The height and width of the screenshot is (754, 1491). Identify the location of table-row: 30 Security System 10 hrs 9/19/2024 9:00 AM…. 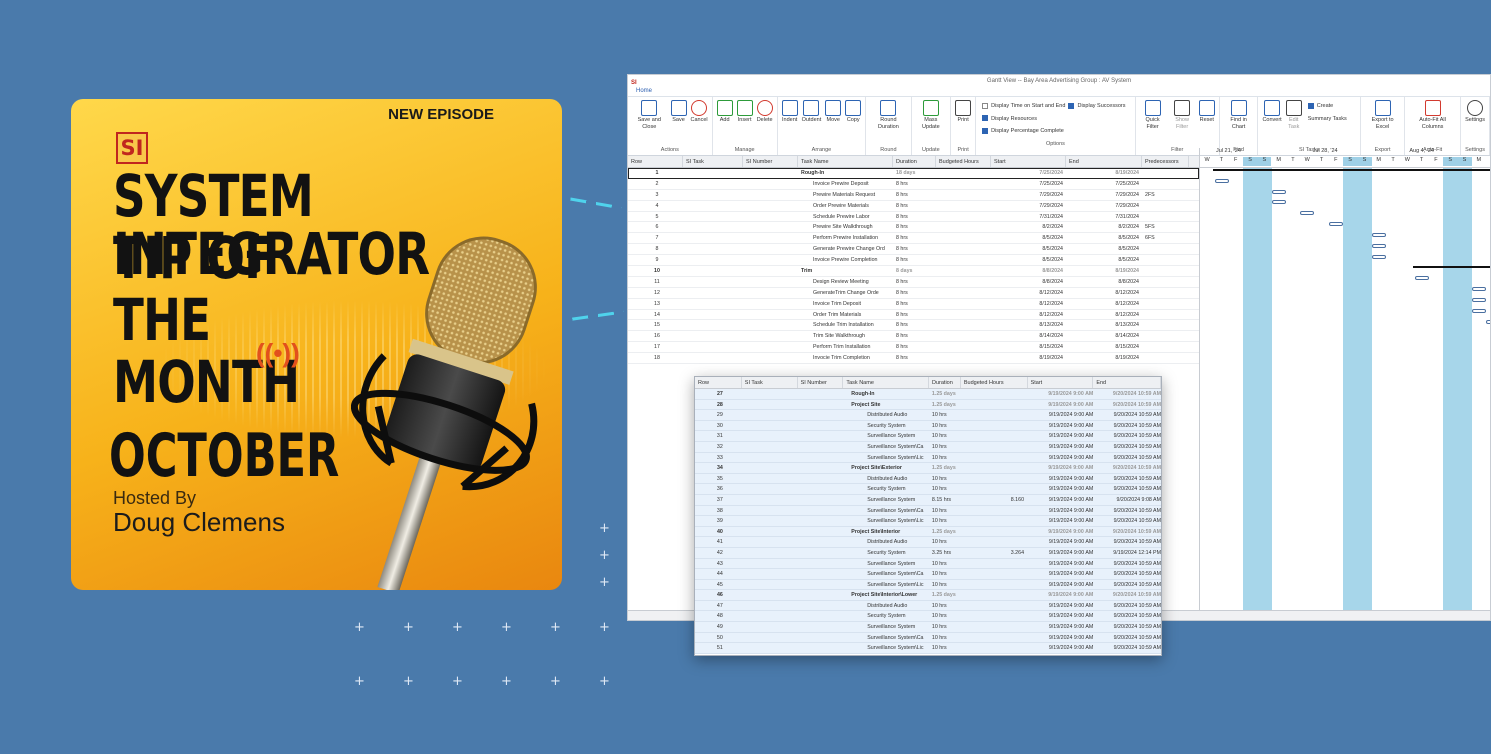
(928, 426).